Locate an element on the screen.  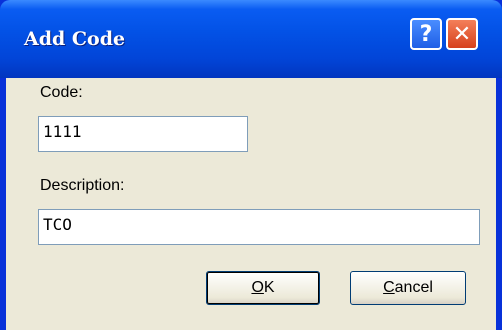
help-icon: ? is located at coordinates (426, 34).